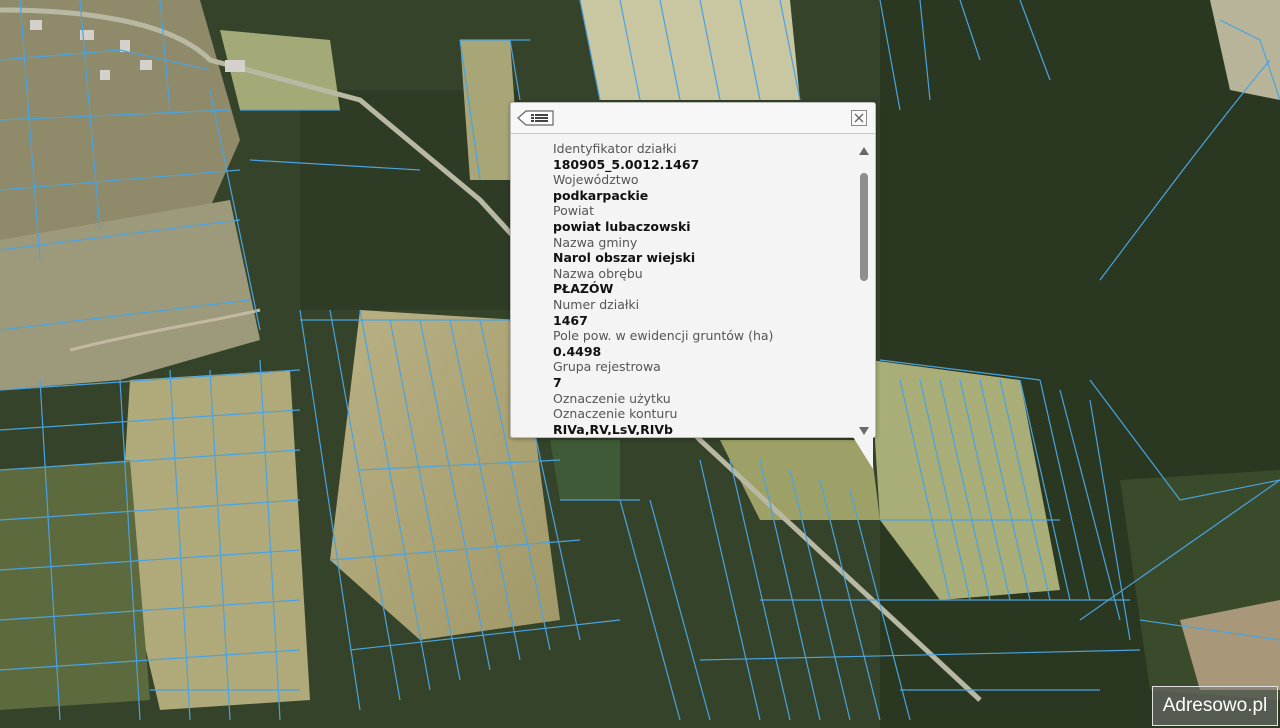  I want to click on field-label: Powiat, so click(573, 211).